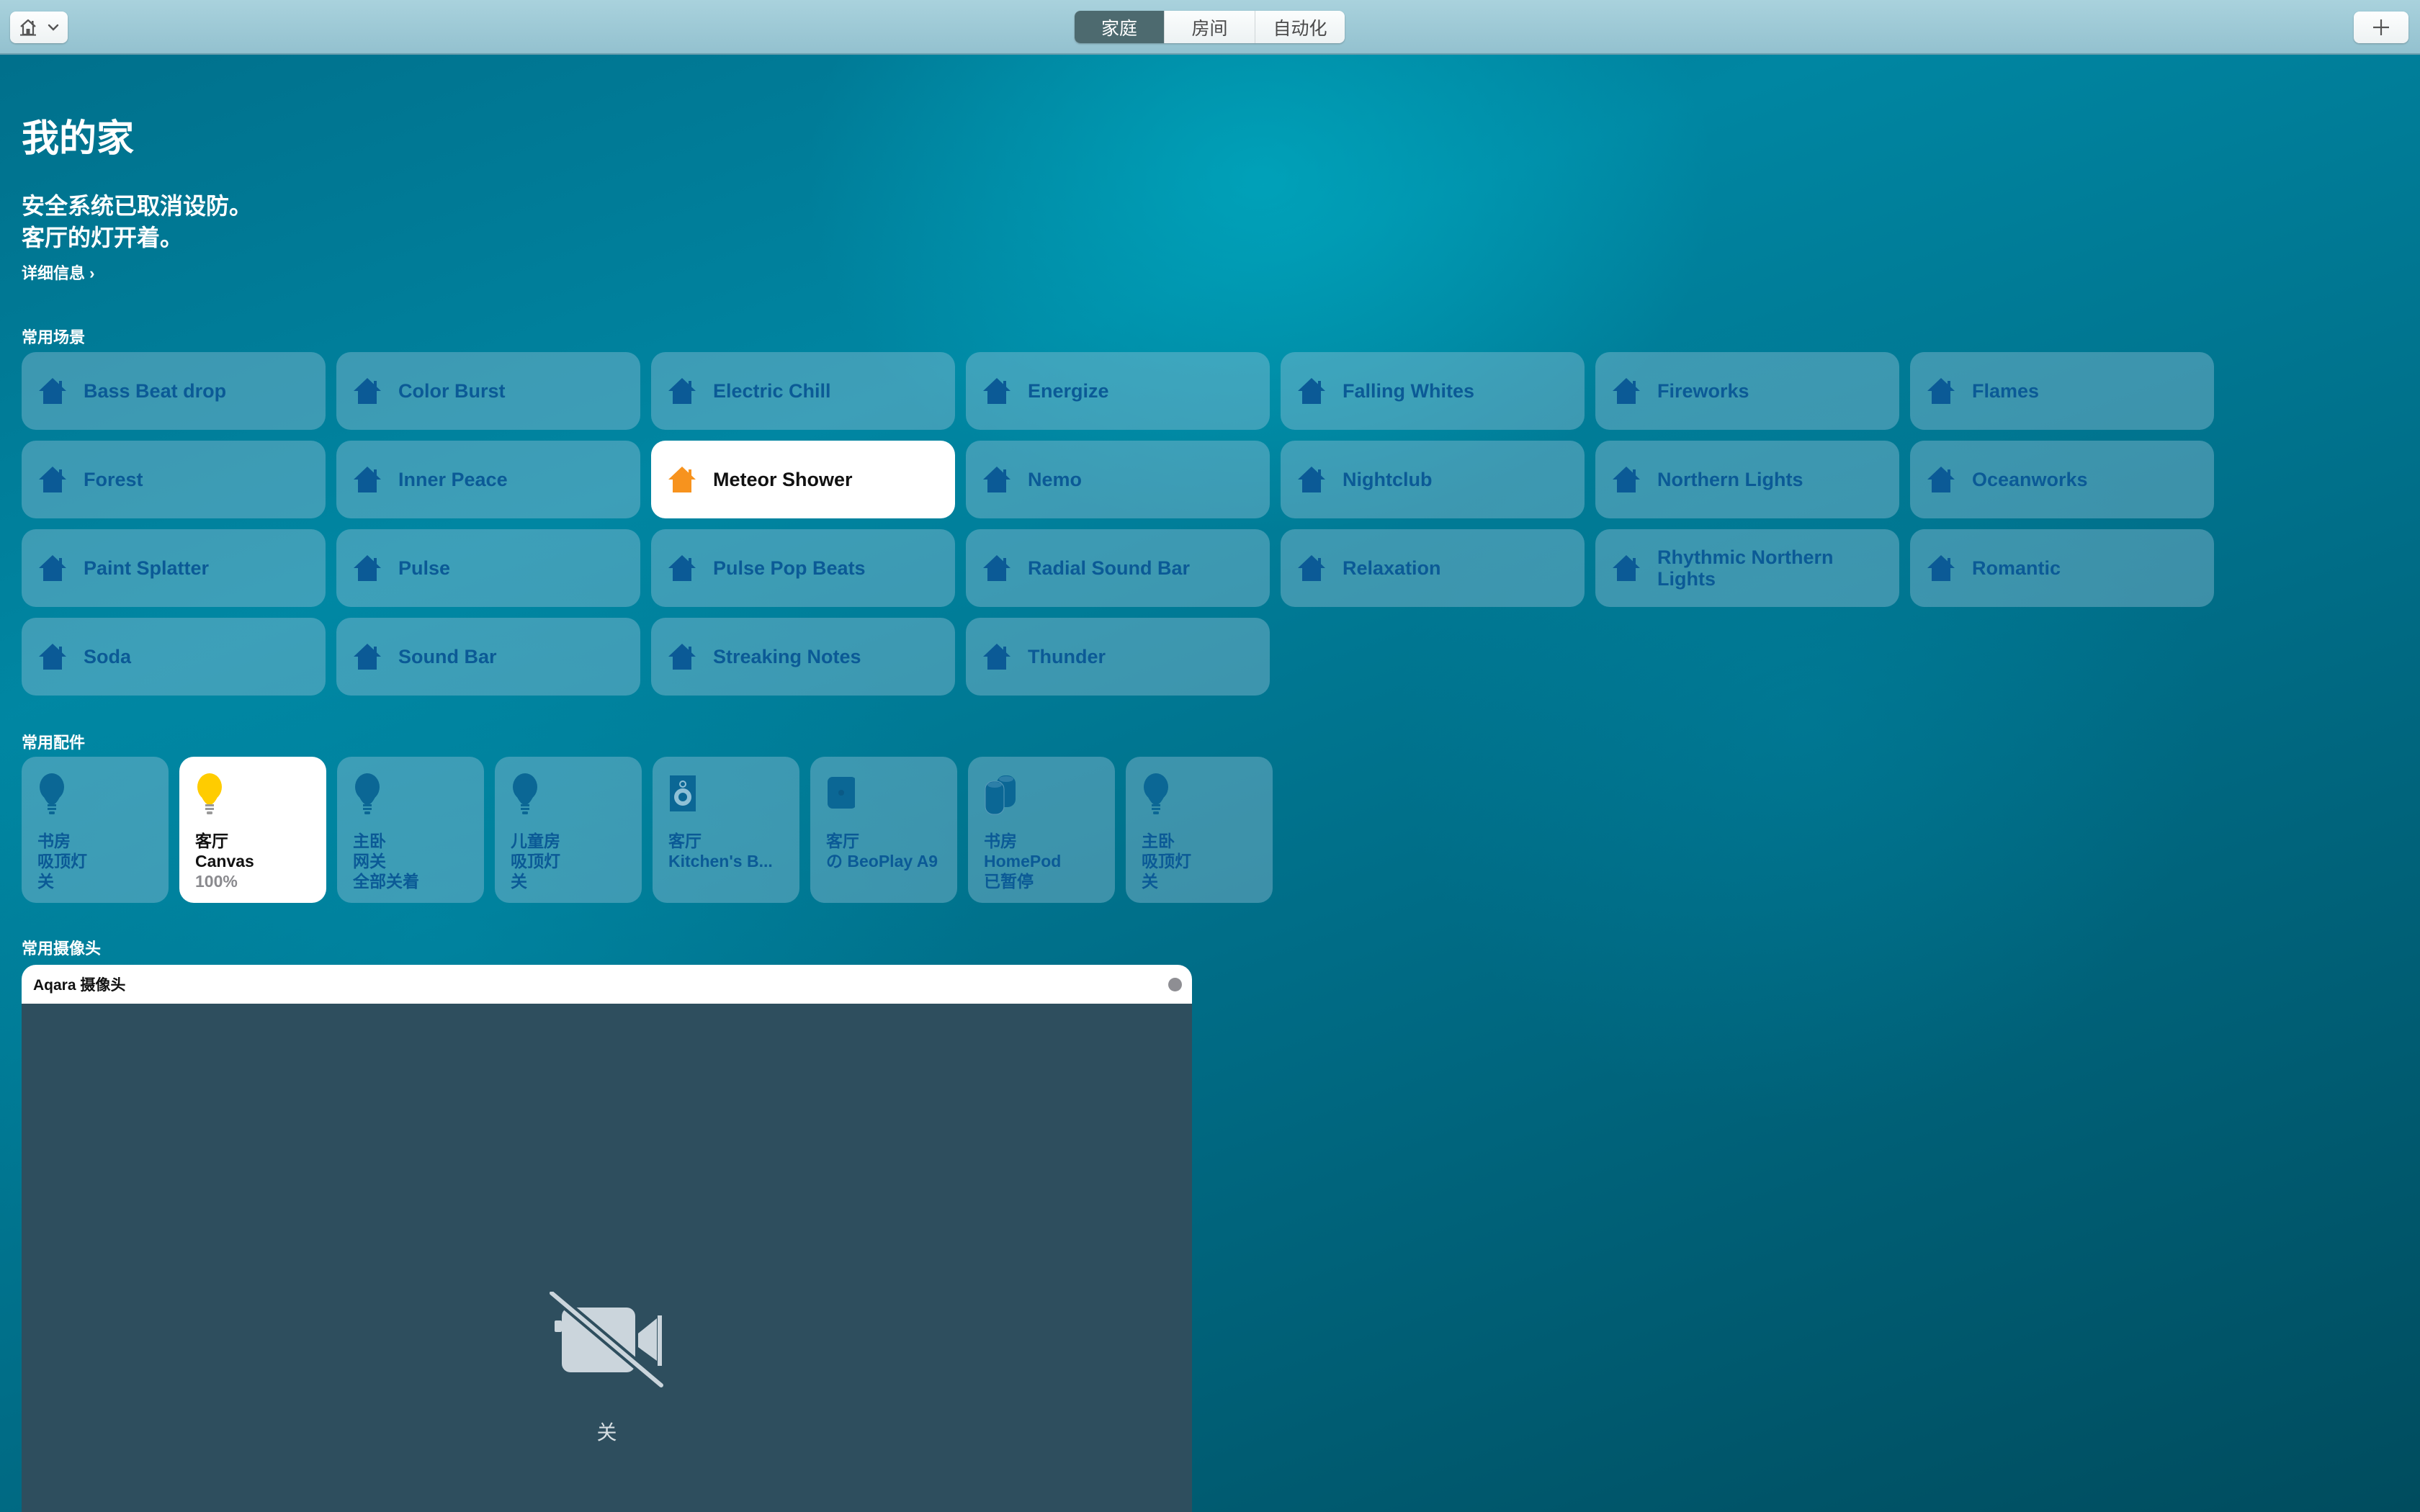  What do you see at coordinates (803, 568) in the screenshot?
I see `scene-tile: Pulse Pop Beats` at bounding box center [803, 568].